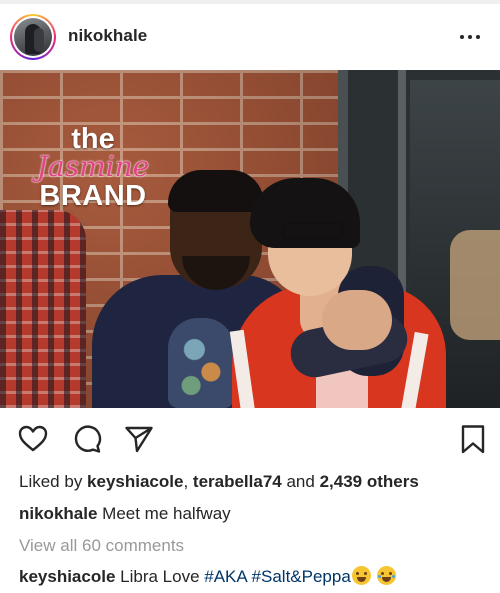 This screenshot has width=500, height=593. I want to click on avatar-image, so click(33, 37).